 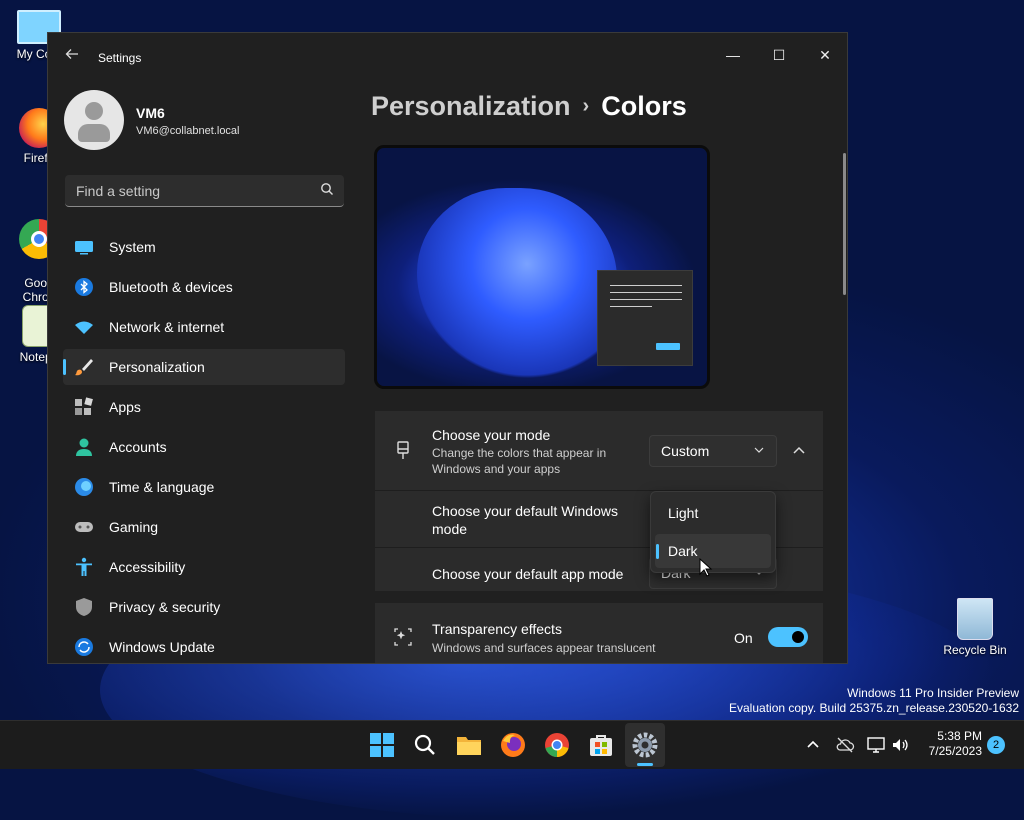 I want to click on cloud-offline-icon, so click(x=845, y=745).